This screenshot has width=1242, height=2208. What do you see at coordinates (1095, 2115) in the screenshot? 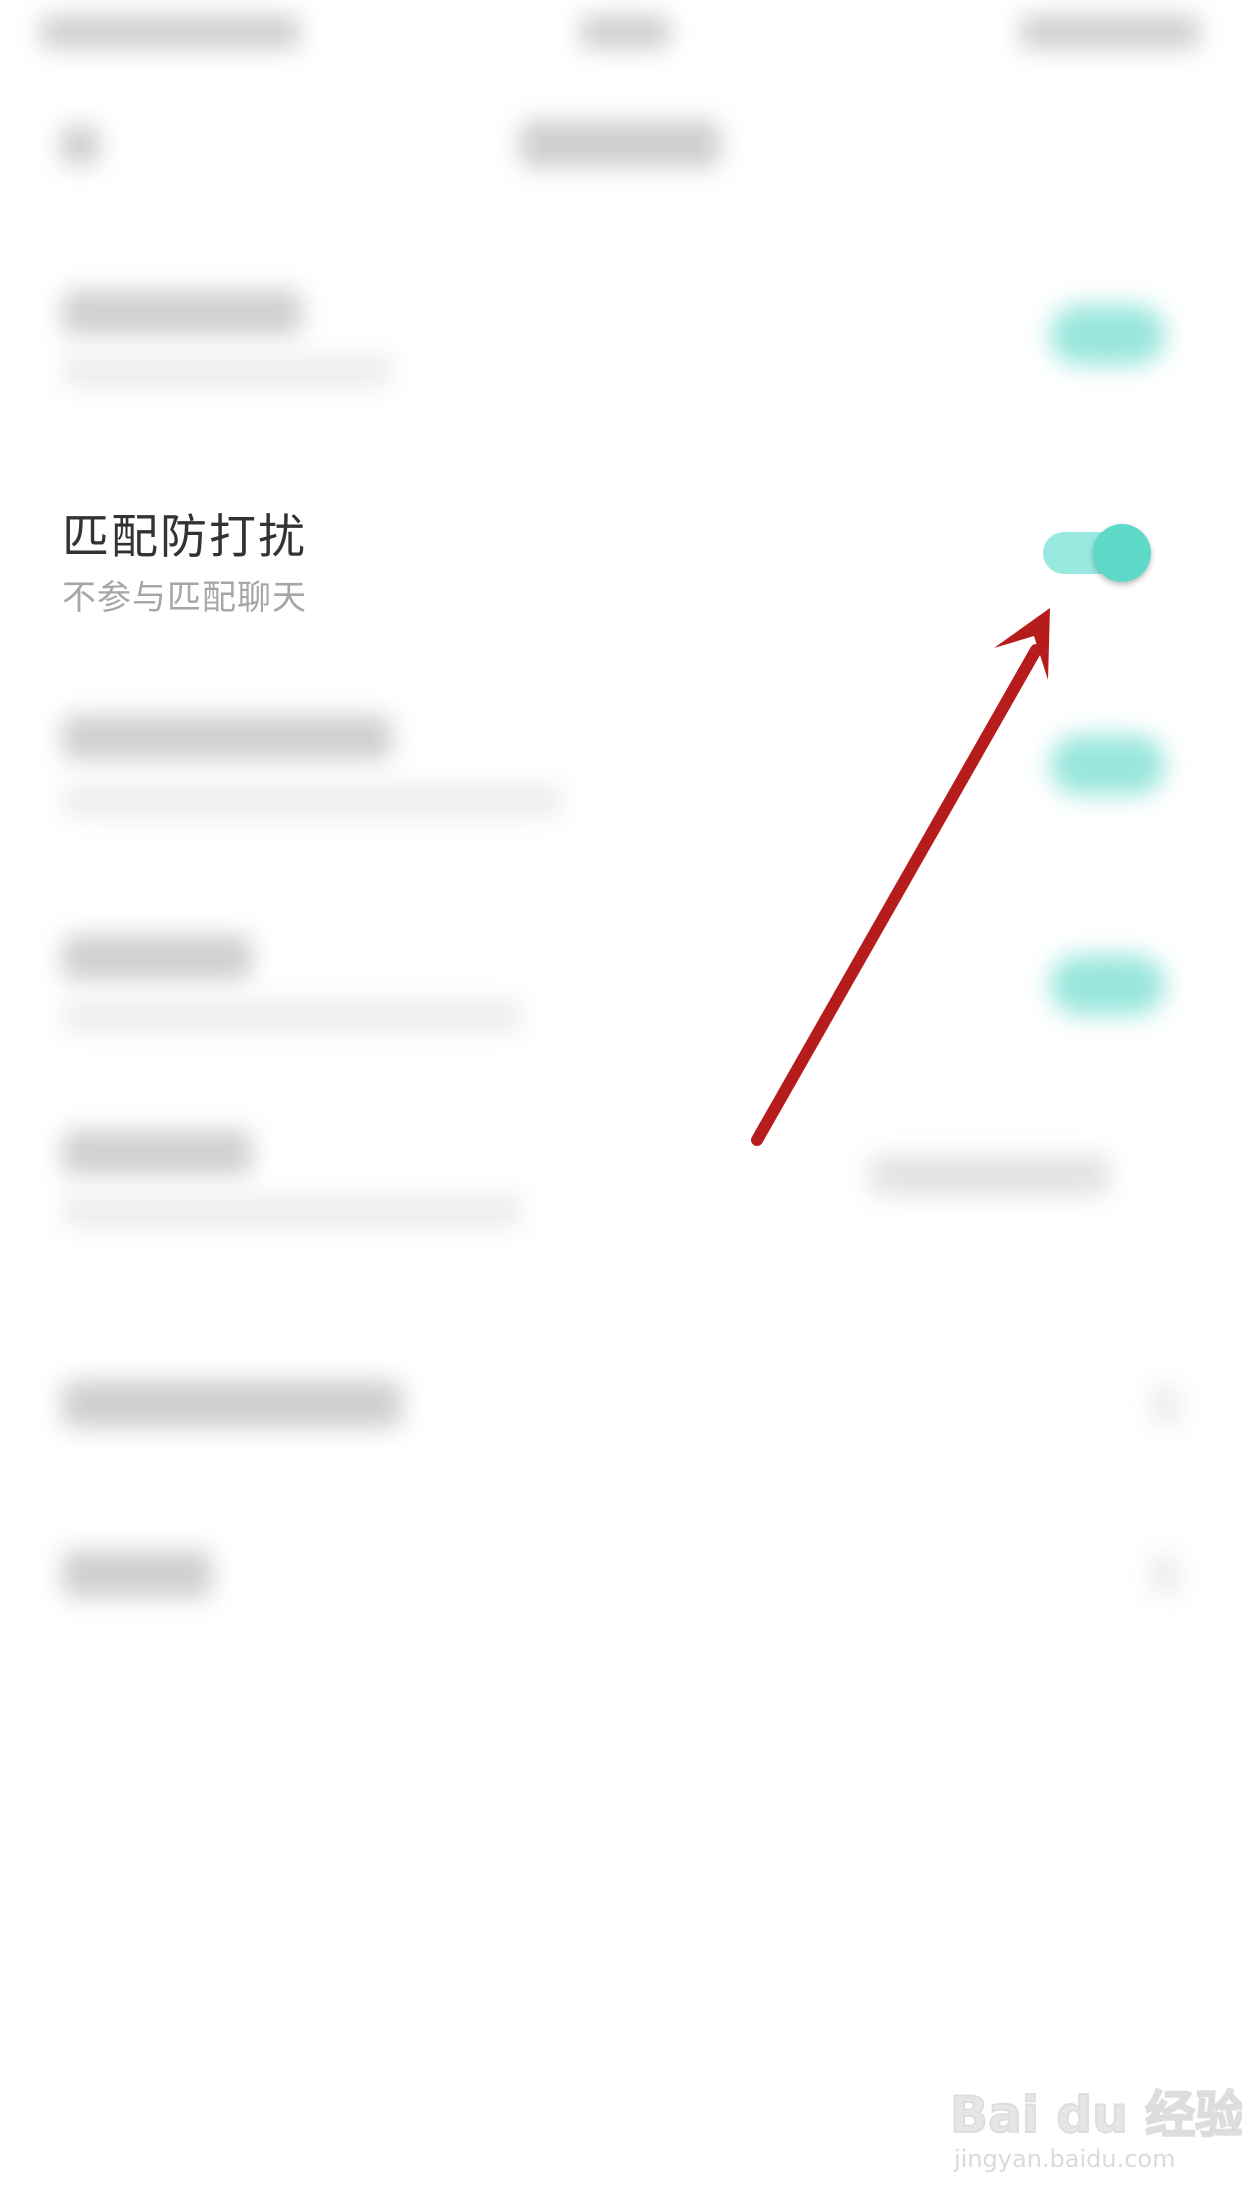
I see `watermark-brand: Bai du 经验` at bounding box center [1095, 2115].